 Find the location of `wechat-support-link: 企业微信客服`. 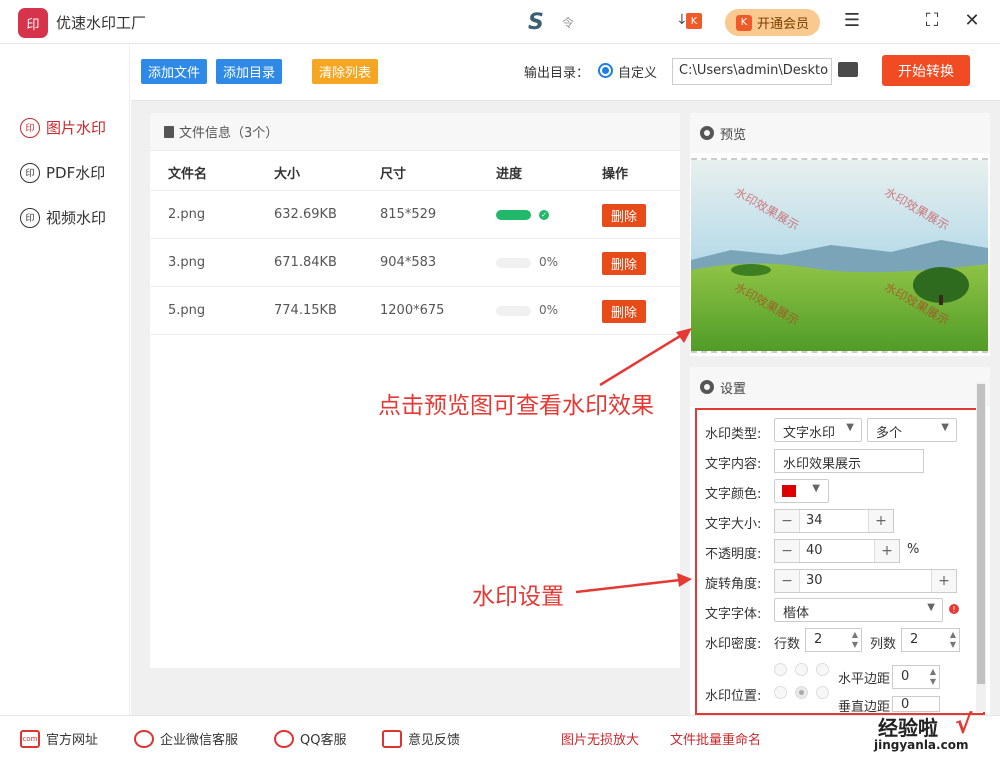

wechat-support-link: 企业微信客服 is located at coordinates (186, 738).